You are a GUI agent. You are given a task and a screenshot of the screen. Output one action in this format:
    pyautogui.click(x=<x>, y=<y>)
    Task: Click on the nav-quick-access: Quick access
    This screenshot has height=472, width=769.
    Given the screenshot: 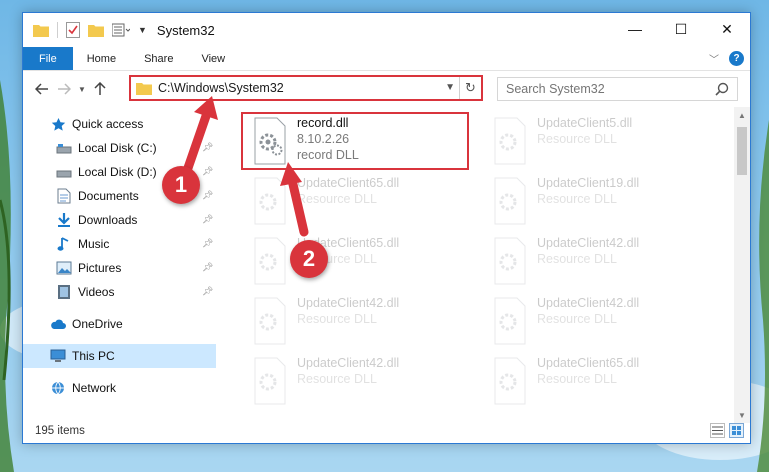 What is the action you would take?
    pyautogui.click(x=119, y=124)
    